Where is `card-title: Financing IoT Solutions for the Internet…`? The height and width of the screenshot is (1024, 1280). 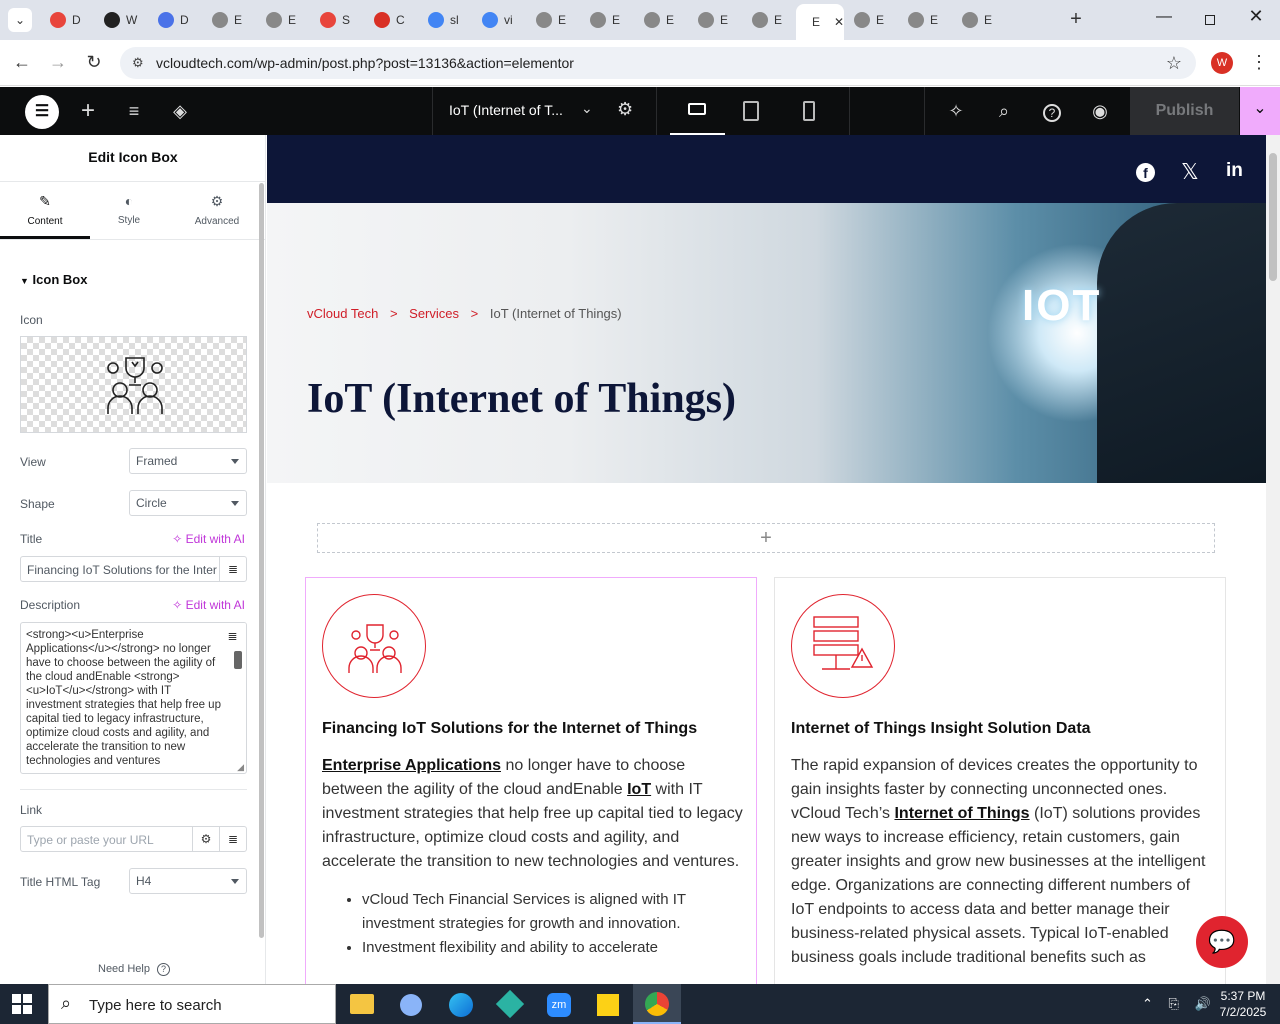
card-title: Financing IoT Solutions for the Internet… is located at coordinates (510, 728).